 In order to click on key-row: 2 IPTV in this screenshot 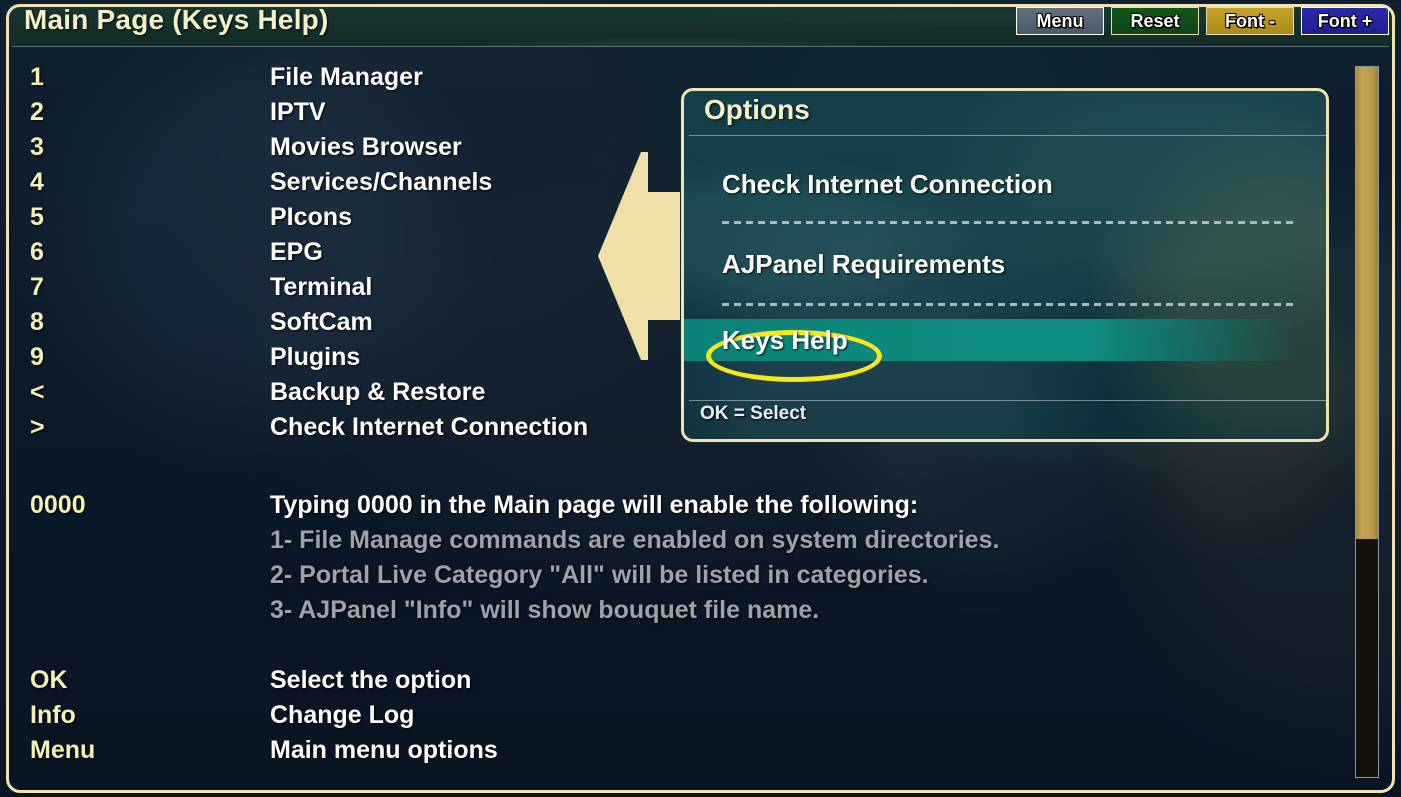, I will do `click(309, 112)`.